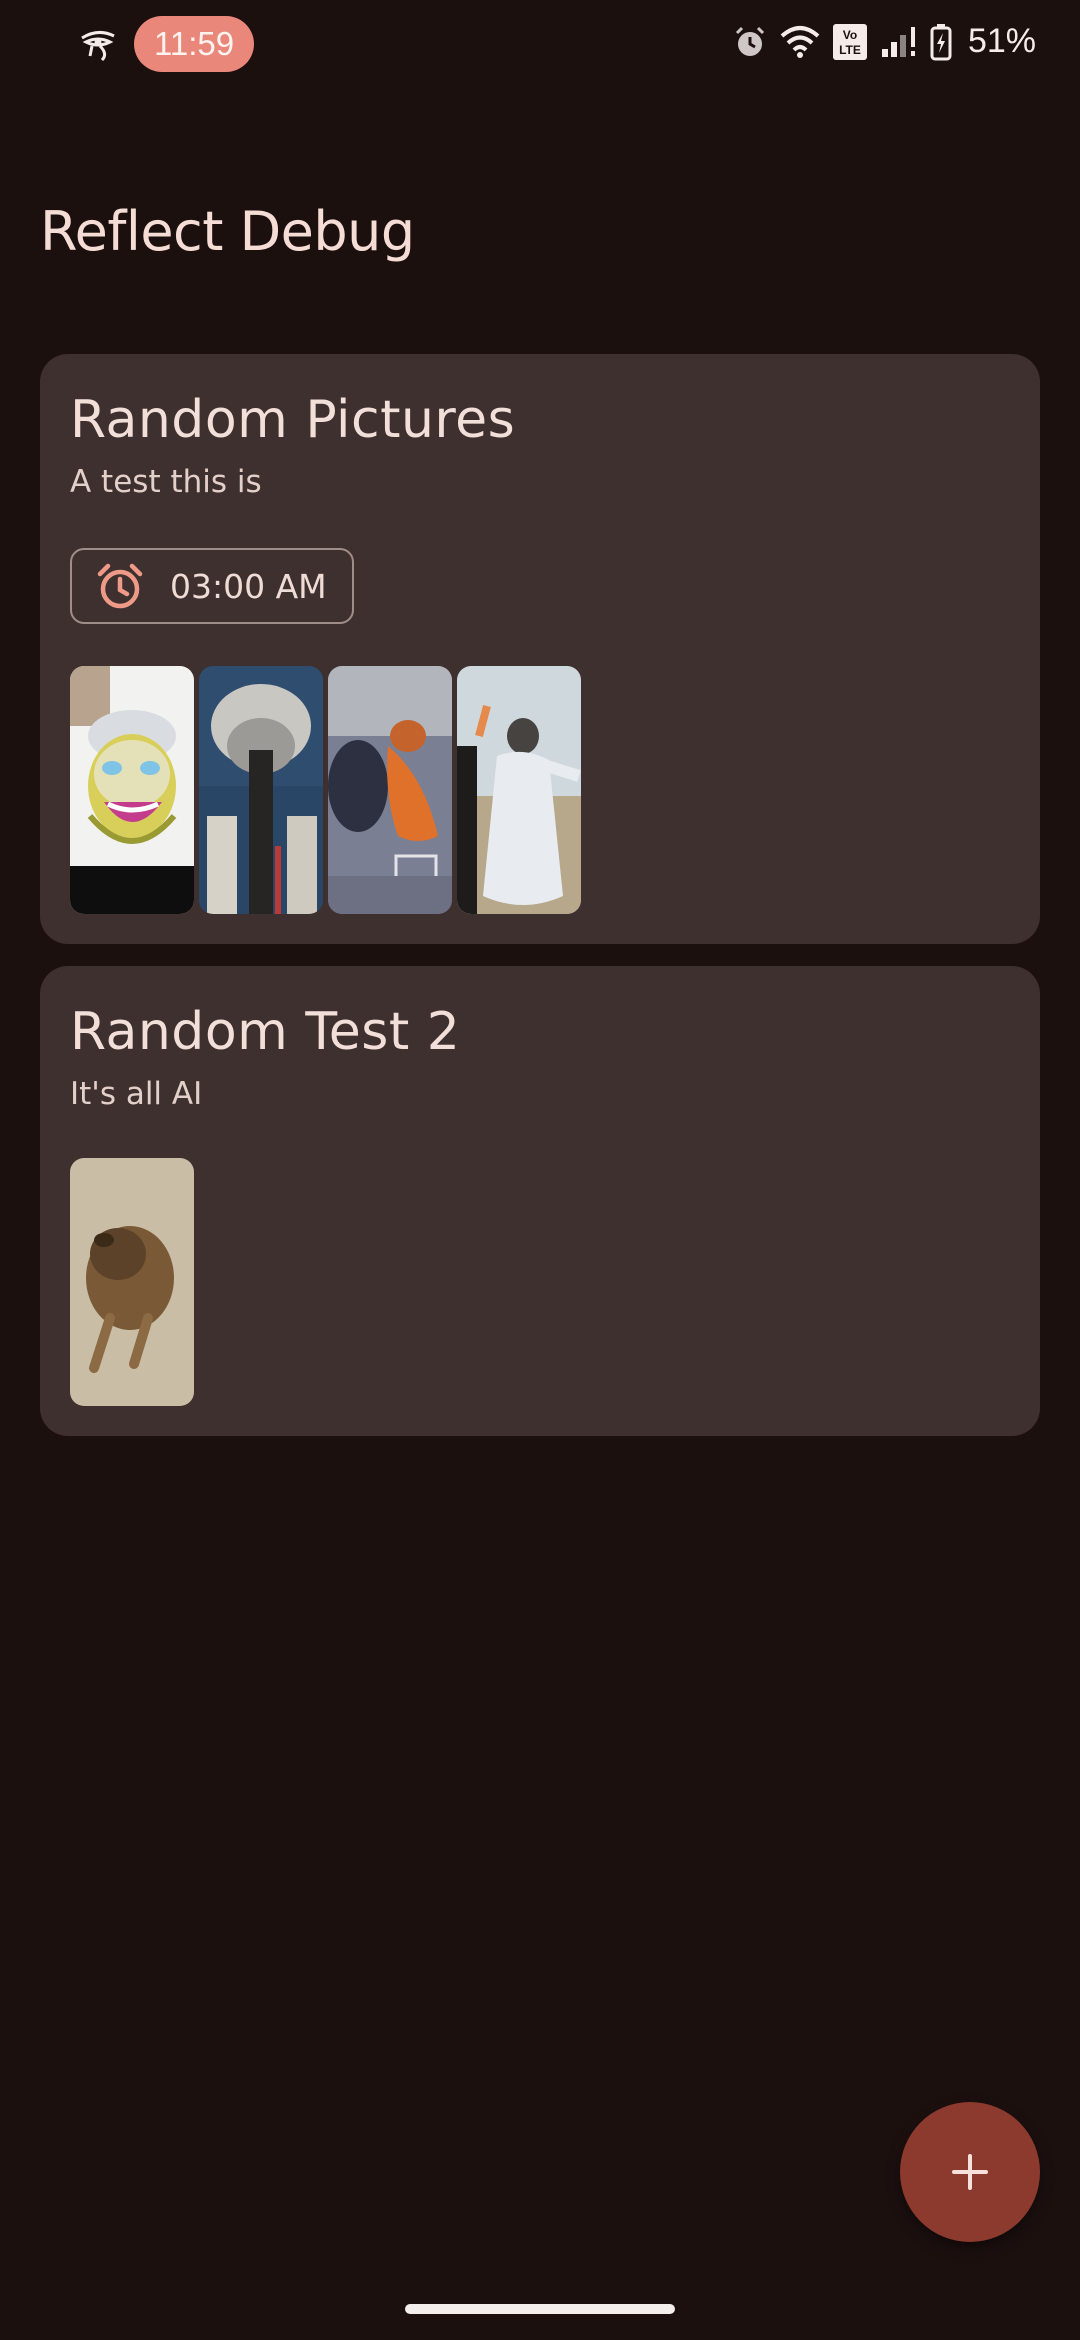 The width and height of the screenshot is (1080, 2340). What do you see at coordinates (265, 1032) in the screenshot?
I see `card-title: Random Test 2` at bounding box center [265, 1032].